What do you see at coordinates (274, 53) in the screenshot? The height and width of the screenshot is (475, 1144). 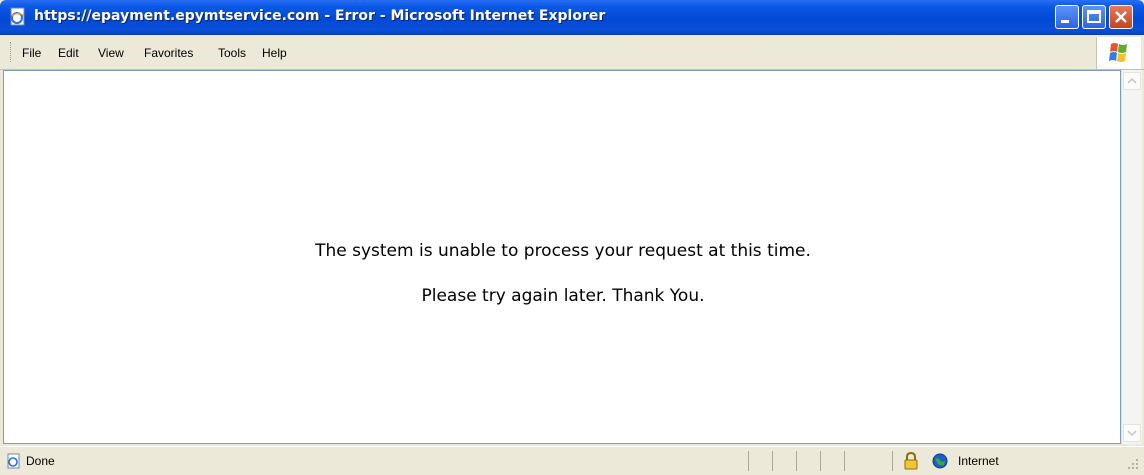 I see `menu-item-help: Help` at bounding box center [274, 53].